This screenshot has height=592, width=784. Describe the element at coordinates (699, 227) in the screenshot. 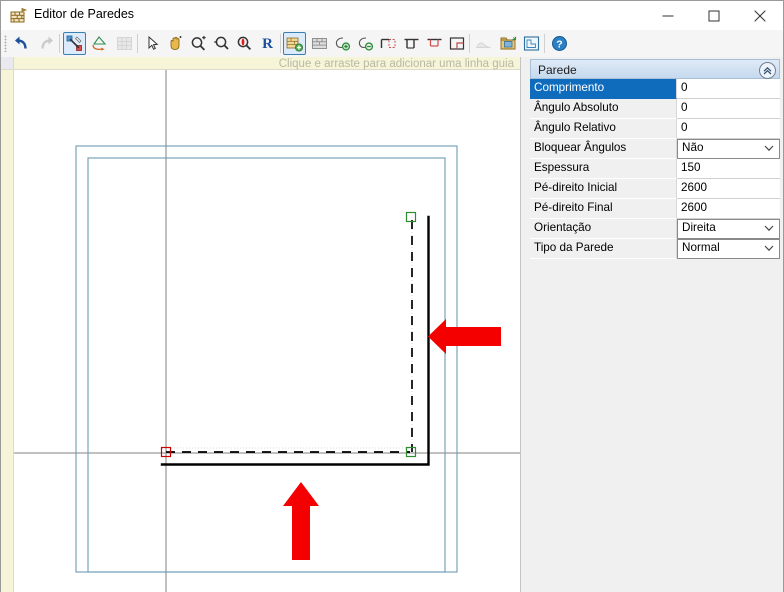

I see `property-value-text: Direita` at that location.